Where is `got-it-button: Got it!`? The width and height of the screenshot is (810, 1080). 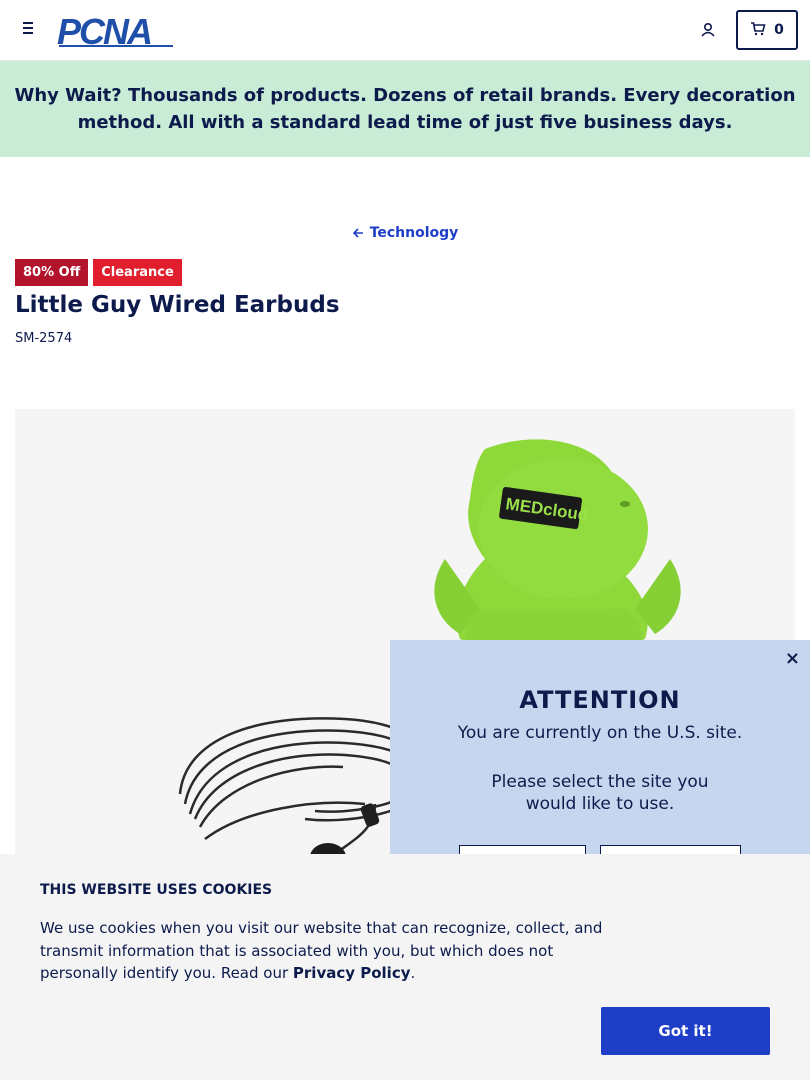
got-it-button: Got it! is located at coordinates (685, 1031).